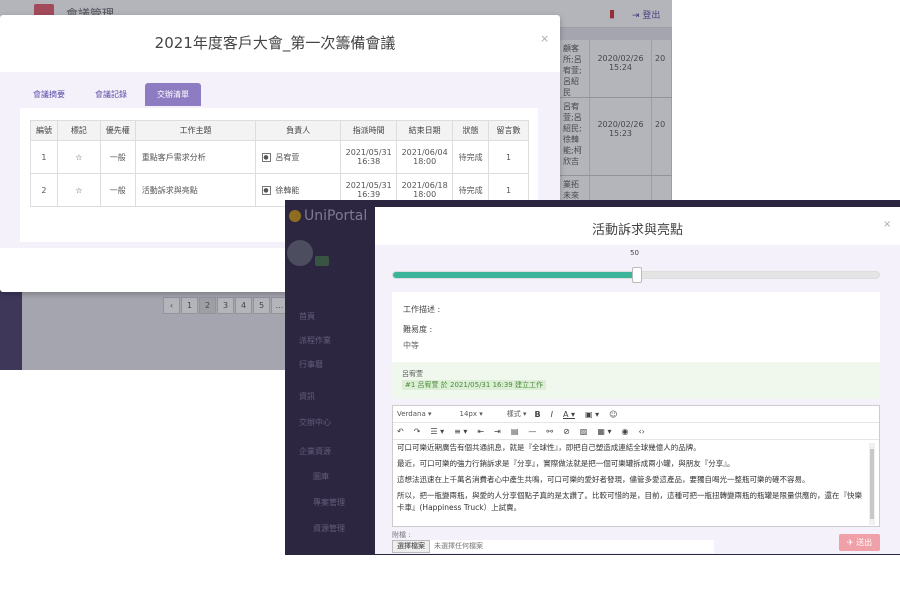  What do you see at coordinates (508, 157) in the screenshot?
I see `task-comment-count: 1` at bounding box center [508, 157].